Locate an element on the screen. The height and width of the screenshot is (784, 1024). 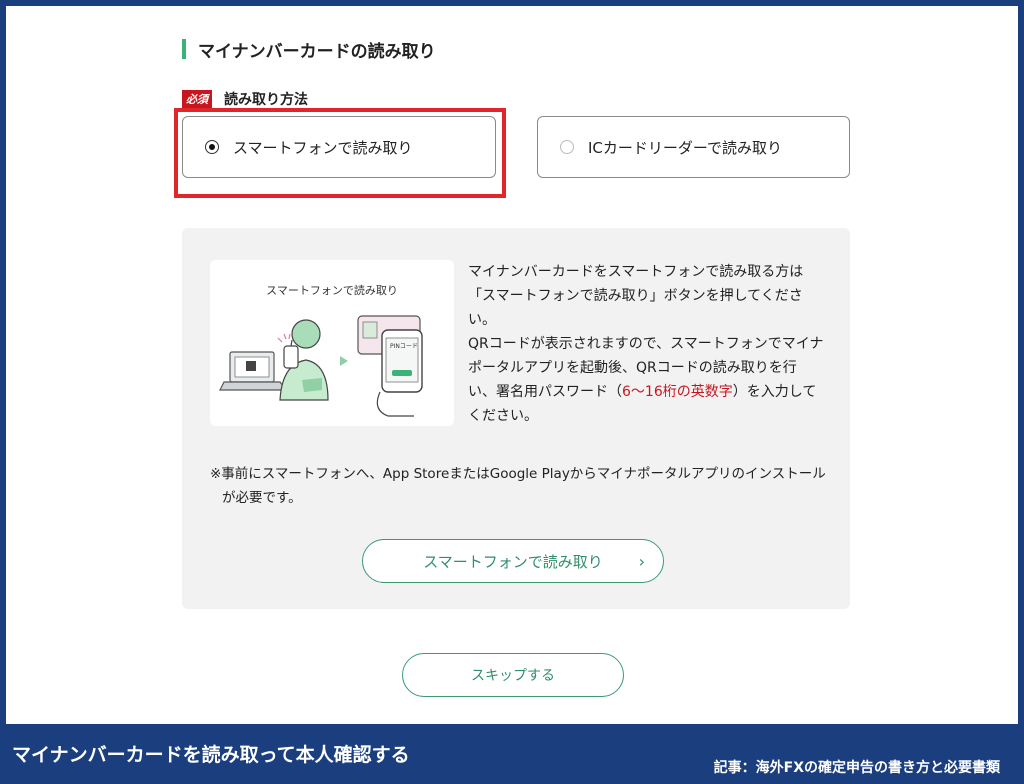
password-requirement: 6〜16桁の英数字 is located at coordinates (677, 392).